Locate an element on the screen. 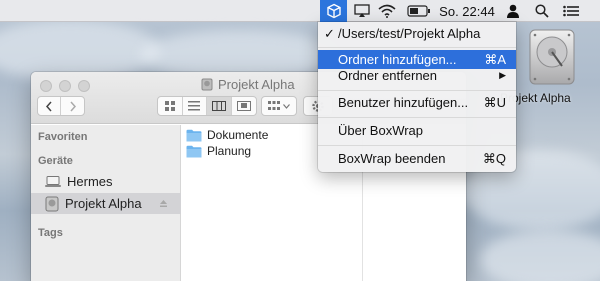  spotlight-menu-extra is located at coordinates (542, 11).